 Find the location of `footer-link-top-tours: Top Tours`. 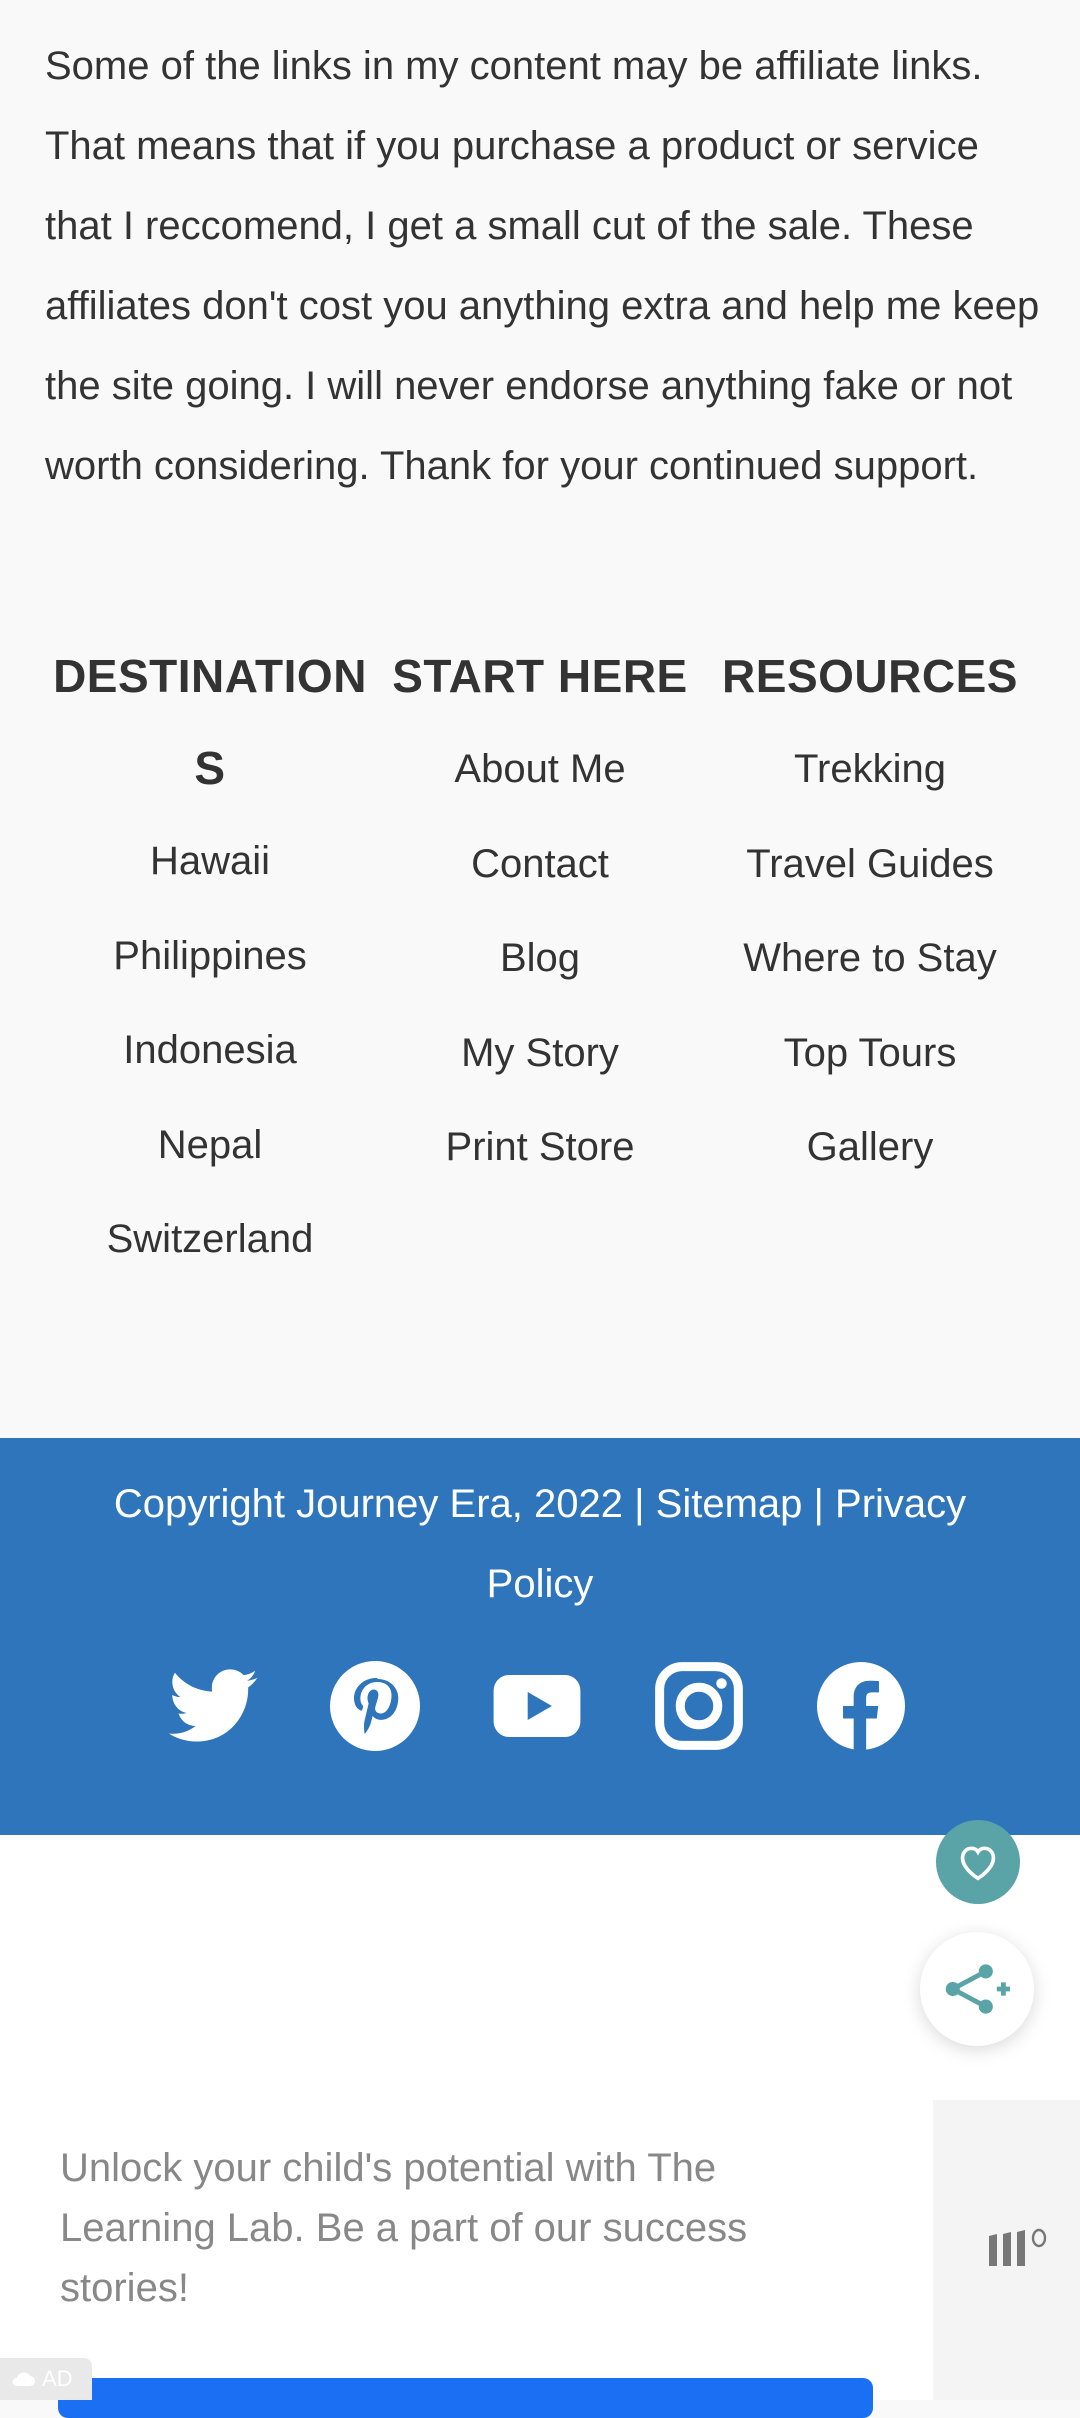

footer-link-top-tours: Top Tours is located at coordinates (870, 1053).